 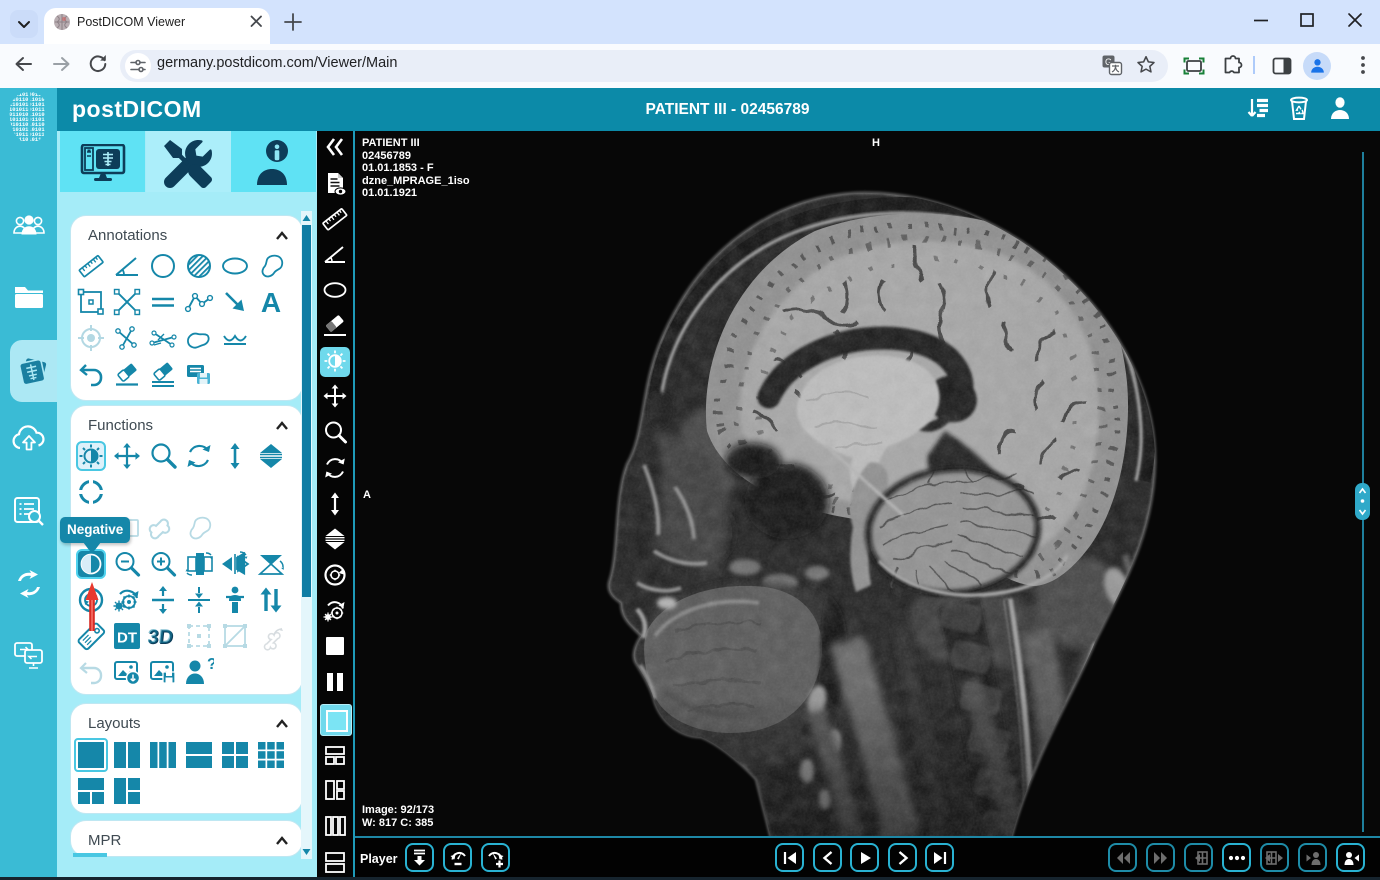 I want to click on svg-text: A, so click(x=271, y=302).